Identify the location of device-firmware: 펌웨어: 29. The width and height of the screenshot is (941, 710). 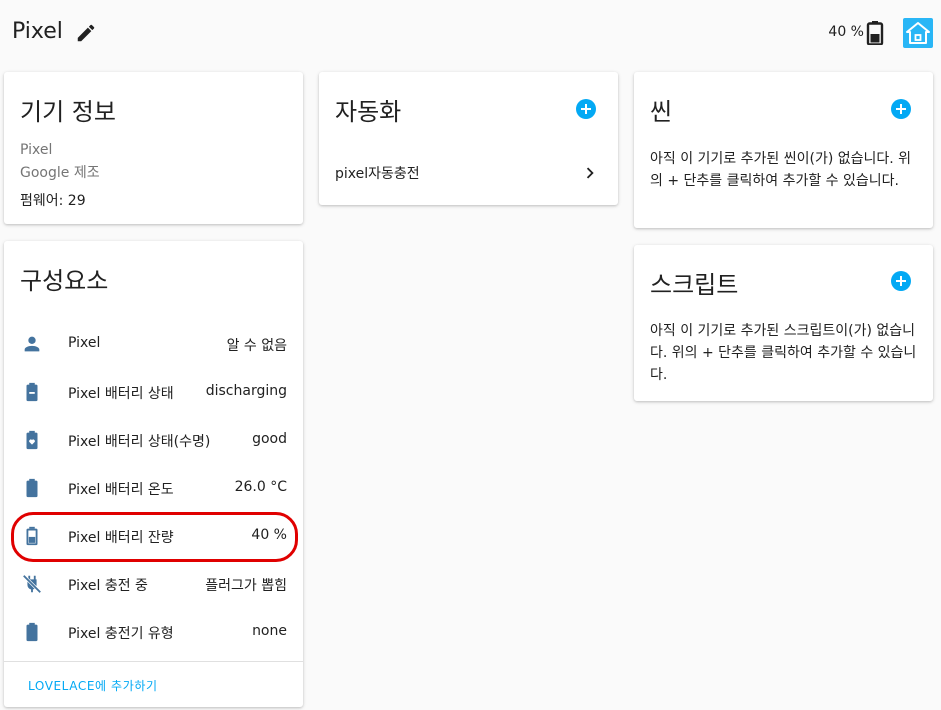
(53, 201).